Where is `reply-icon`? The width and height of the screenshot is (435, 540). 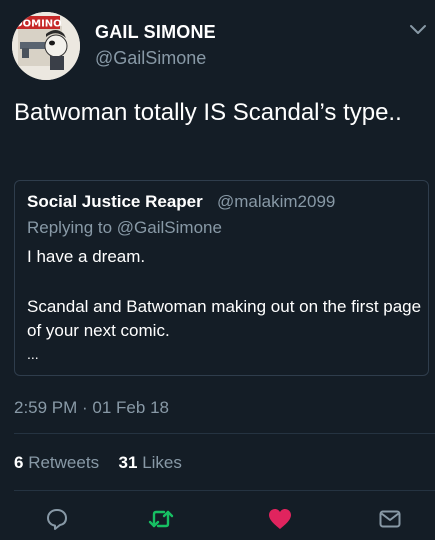 reply-icon is located at coordinates (57, 519).